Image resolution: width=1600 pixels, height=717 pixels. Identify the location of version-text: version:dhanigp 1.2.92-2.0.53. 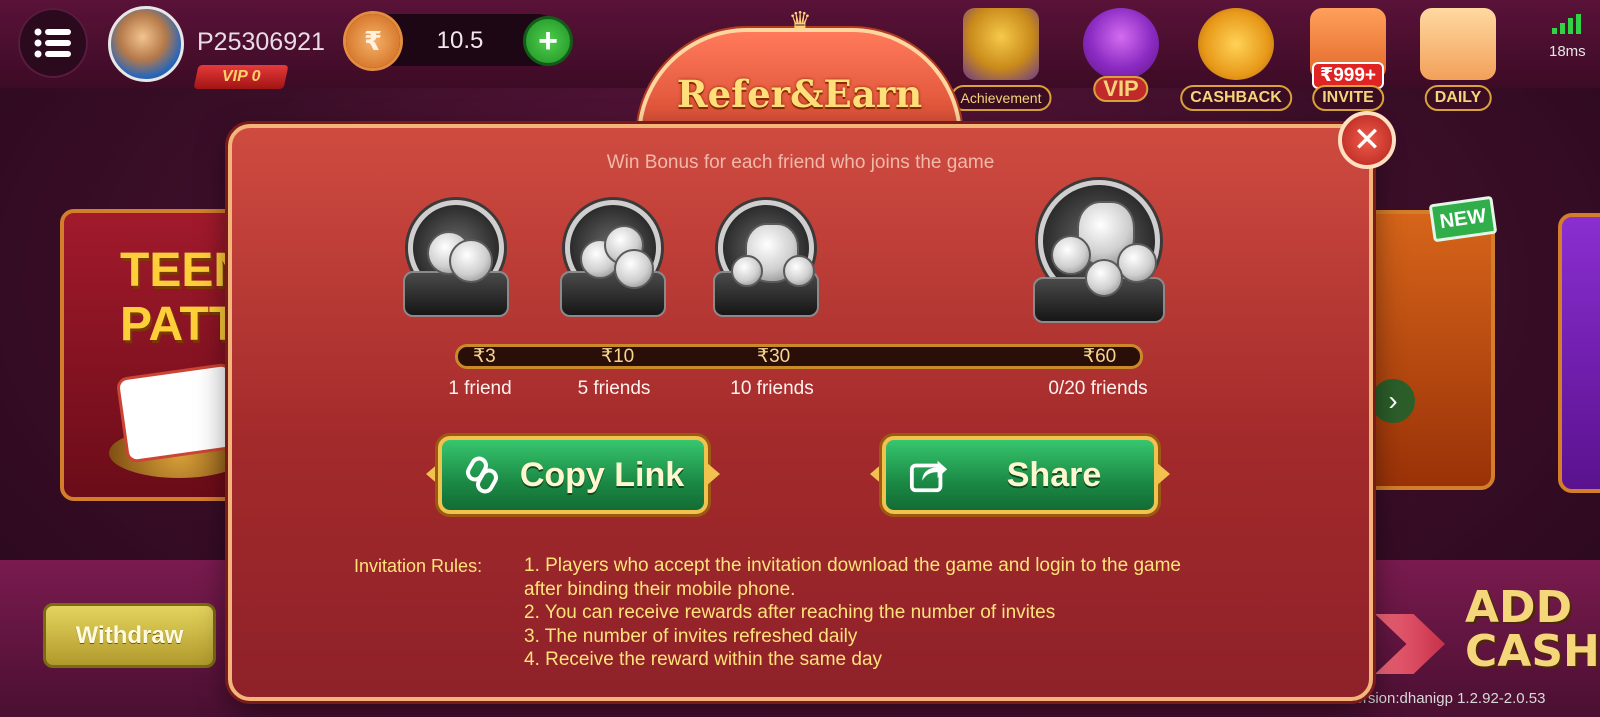
(1446, 698).